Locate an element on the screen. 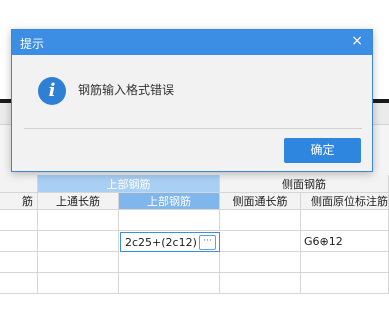  header-blank-left is located at coordinates (19, 184).